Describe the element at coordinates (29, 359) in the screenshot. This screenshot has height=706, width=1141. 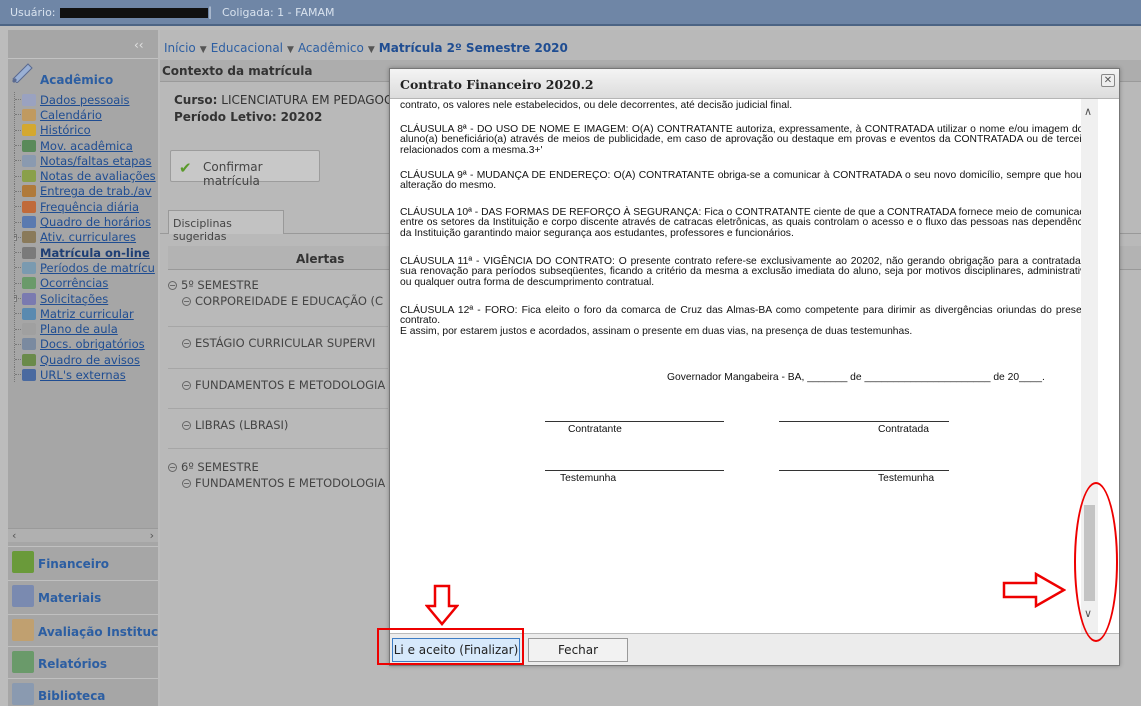
I see `notice-icon` at that location.